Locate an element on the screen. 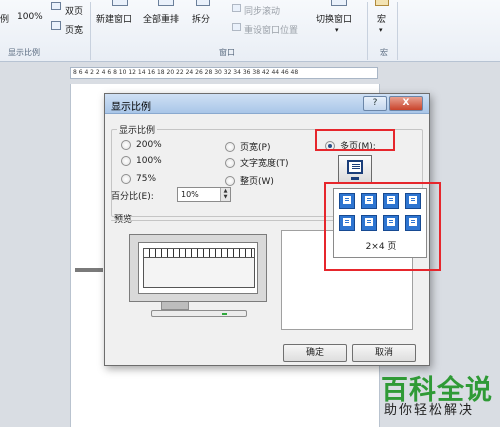 The image size is (500, 427). dialog-title: 显示比例 is located at coordinates (131, 107).